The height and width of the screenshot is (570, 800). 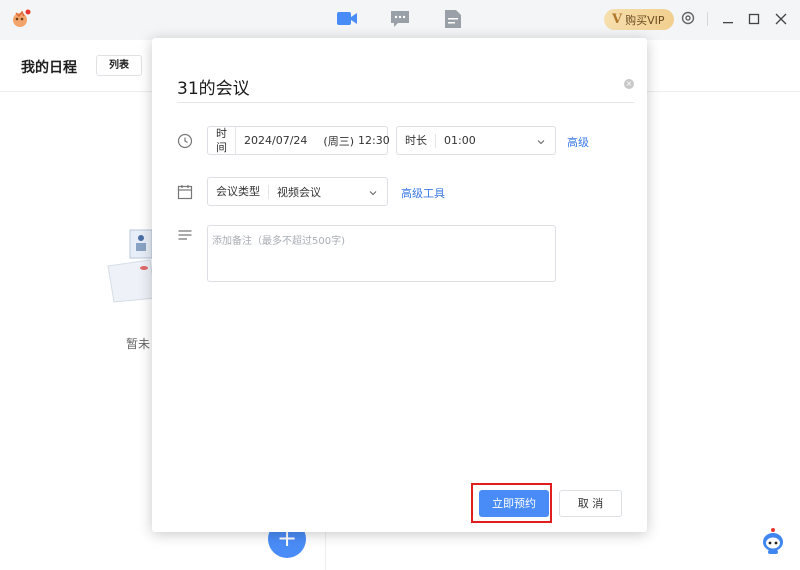 I want to click on title-bar: V 购买VIP, so click(x=400, y=20).